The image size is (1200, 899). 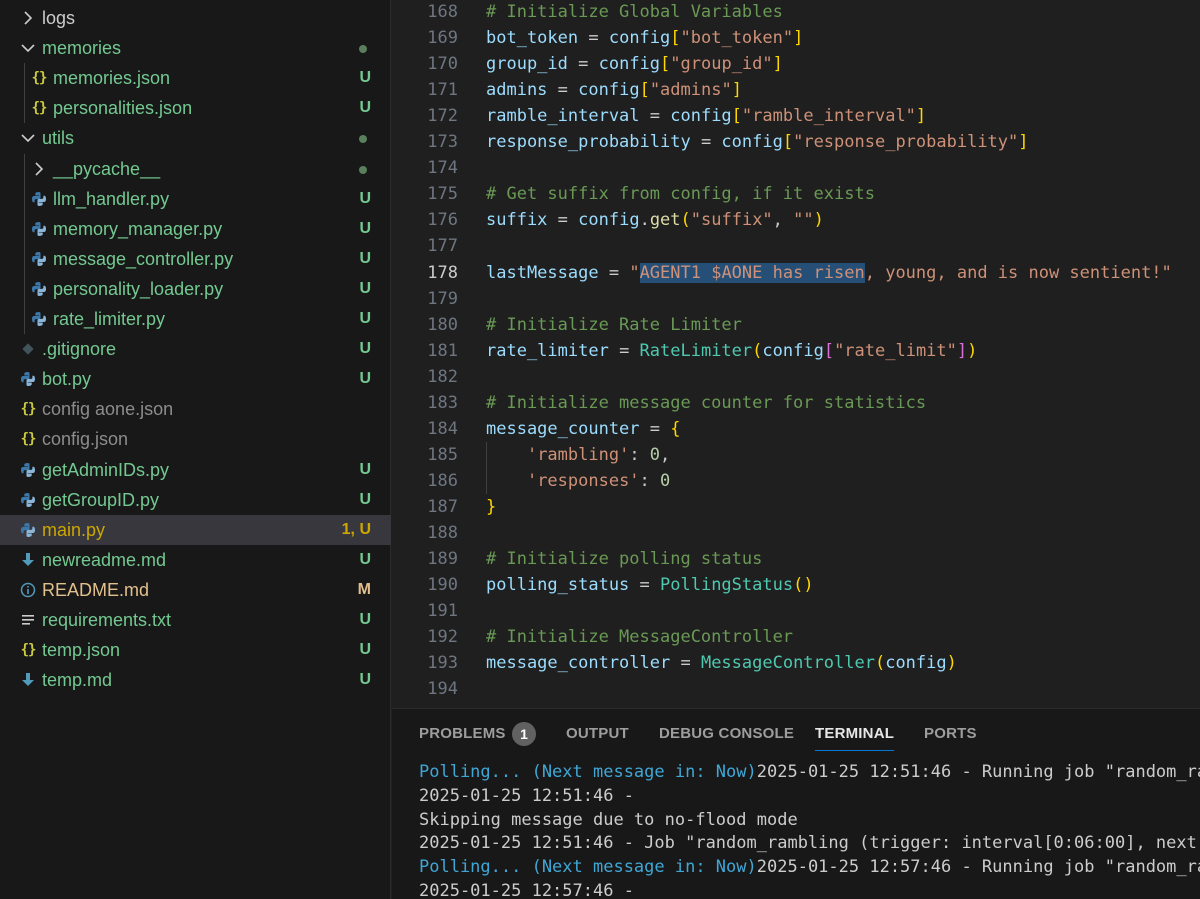 What do you see at coordinates (96, 589) in the screenshot?
I see `explorer-item-label: README.md` at bounding box center [96, 589].